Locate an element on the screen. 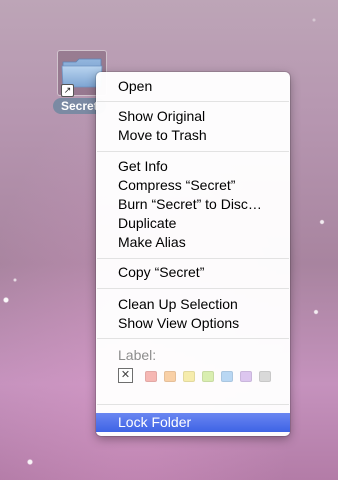  menu-item-show-view-options: Show View Options is located at coordinates (193, 323).